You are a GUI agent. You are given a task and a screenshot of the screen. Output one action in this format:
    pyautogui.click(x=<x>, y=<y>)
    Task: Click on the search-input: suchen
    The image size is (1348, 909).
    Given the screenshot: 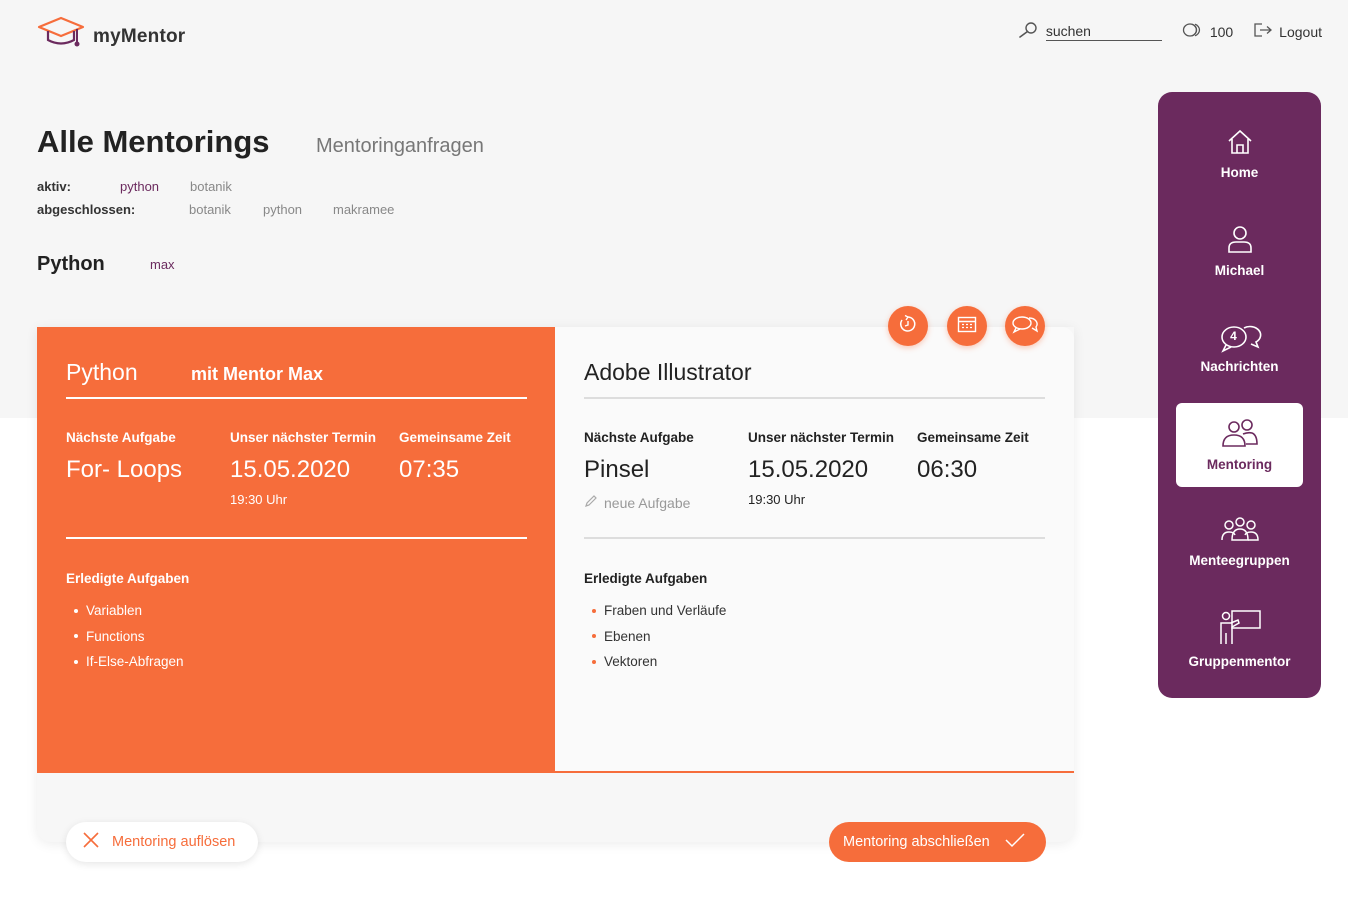 What is the action you would take?
    pyautogui.click(x=1103, y=32)
    